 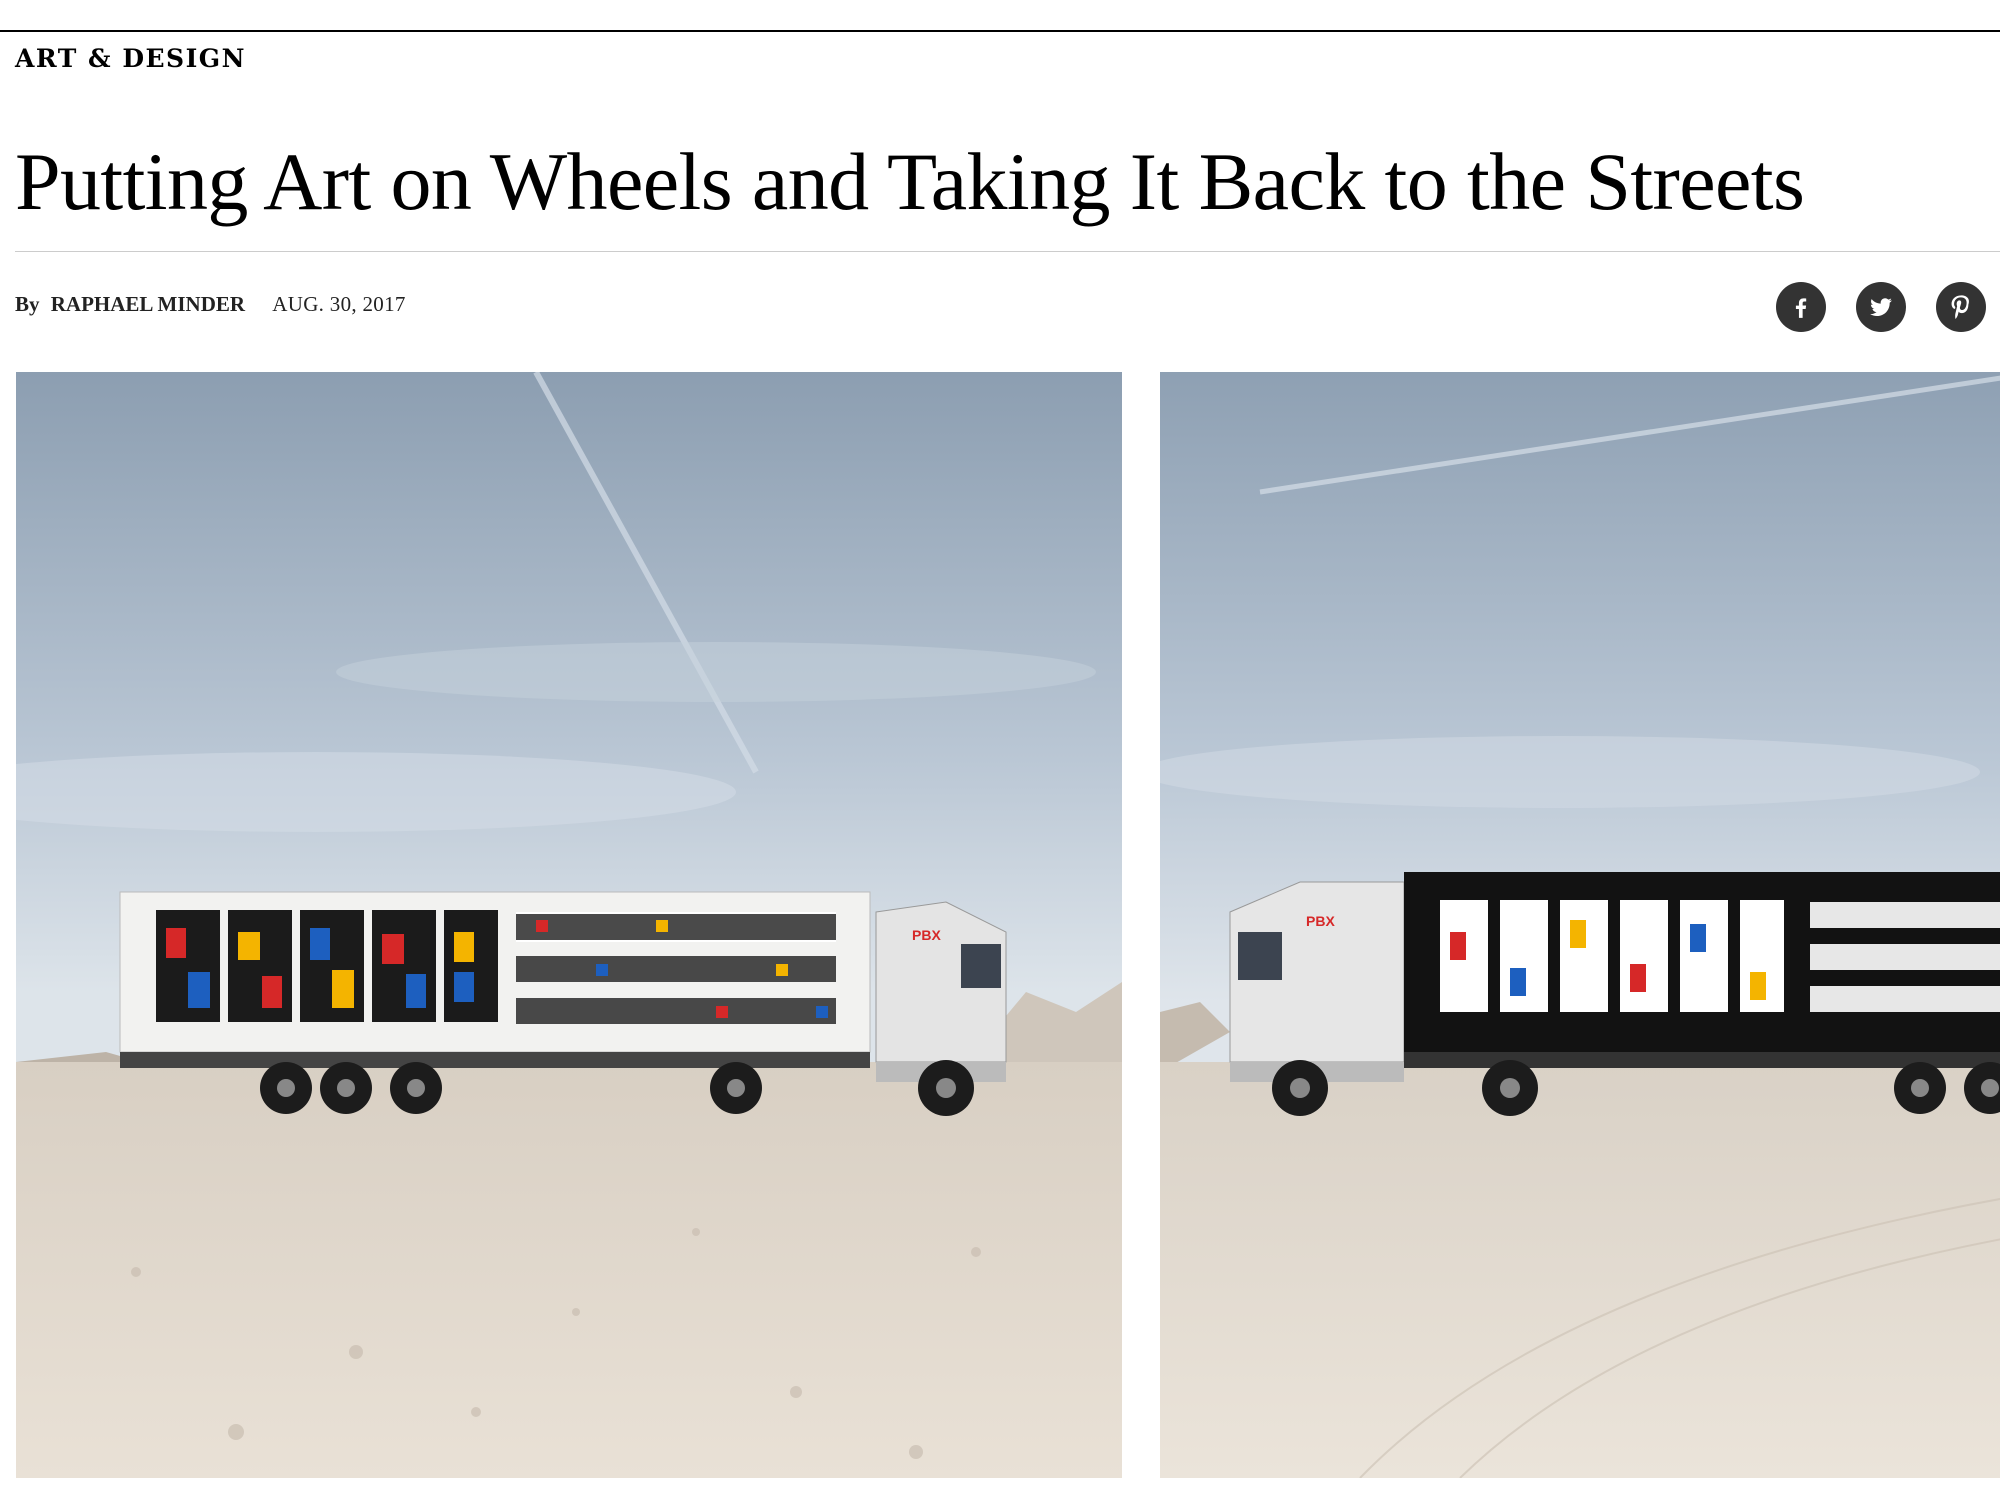 What do you see at coordinates (339, 304) in the screenshot?
I see `publish-date: AUG. 30, 2017` at bounding box center [339, 304].